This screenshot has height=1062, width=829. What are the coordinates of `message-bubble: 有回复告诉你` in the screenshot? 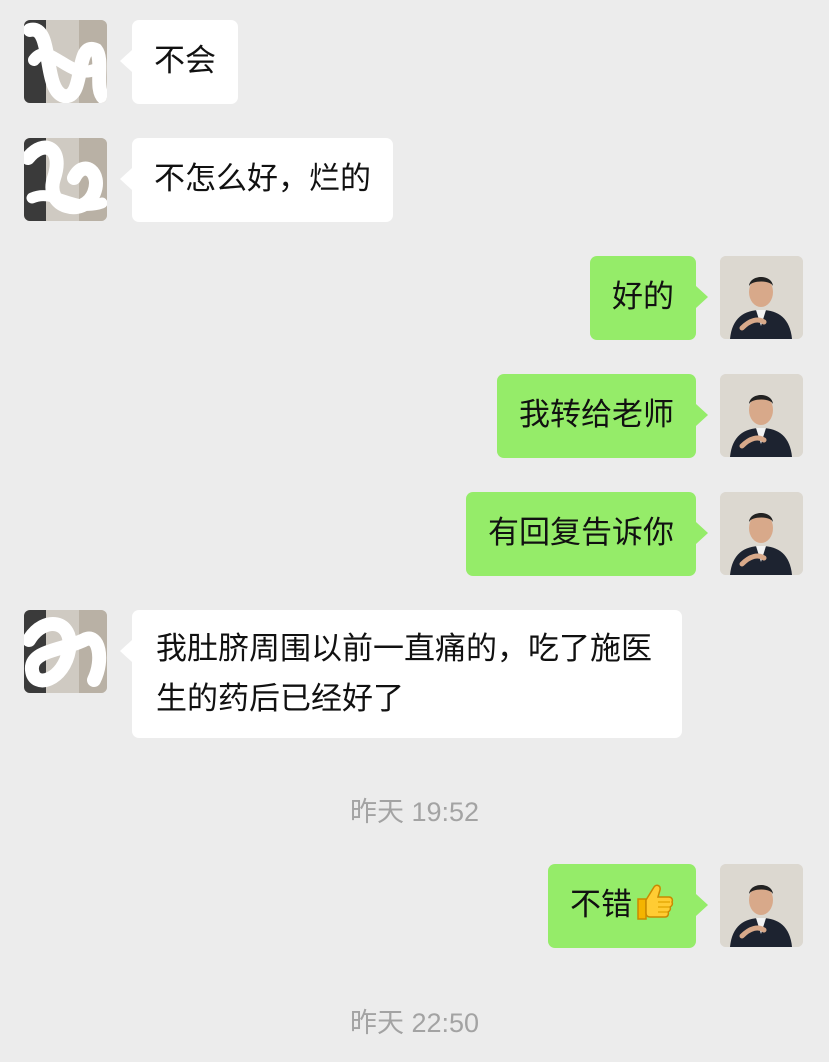 It's located at (587, 534).